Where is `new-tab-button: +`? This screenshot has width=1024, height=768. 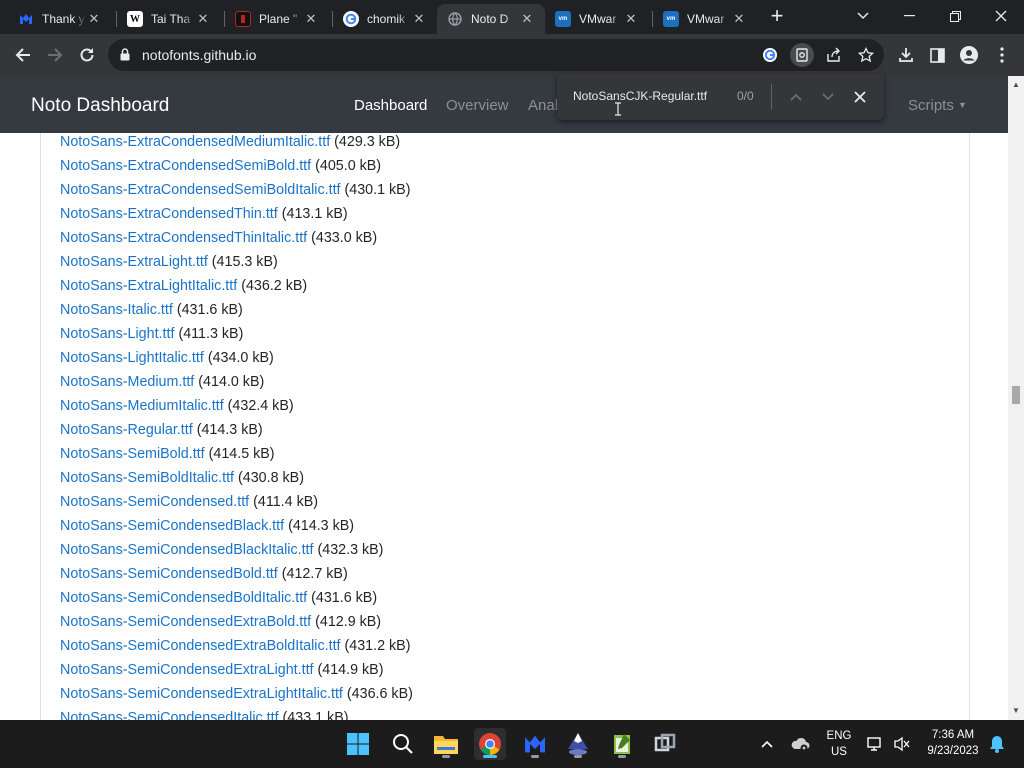 new-tab-button: + is located at coordinates (777, 16).